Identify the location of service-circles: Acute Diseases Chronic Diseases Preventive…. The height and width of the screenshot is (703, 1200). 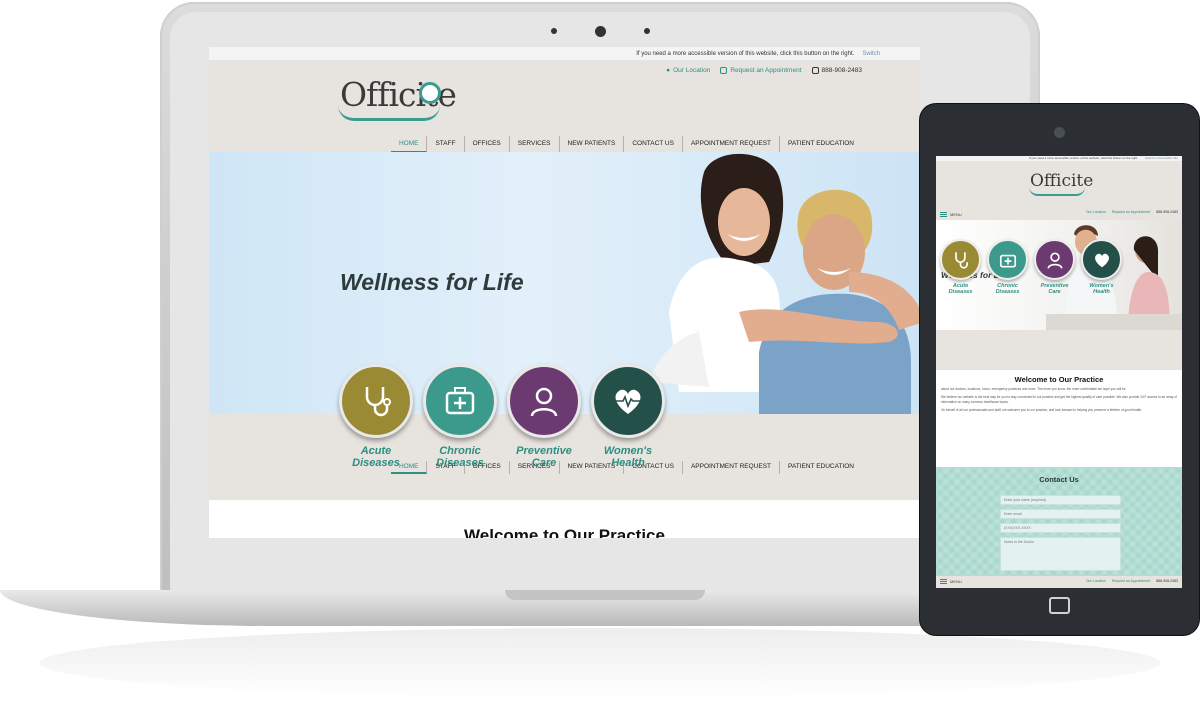
(502, 416).